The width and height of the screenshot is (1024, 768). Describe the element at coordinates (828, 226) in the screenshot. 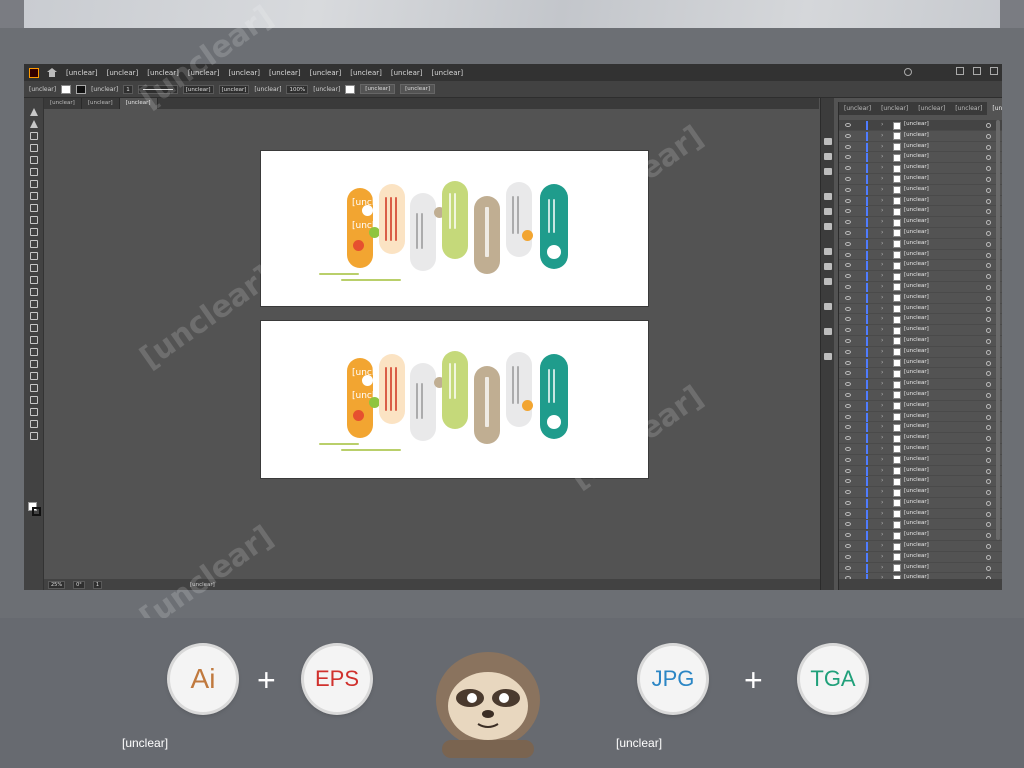

I see `graphic-styles-icon` at that location.